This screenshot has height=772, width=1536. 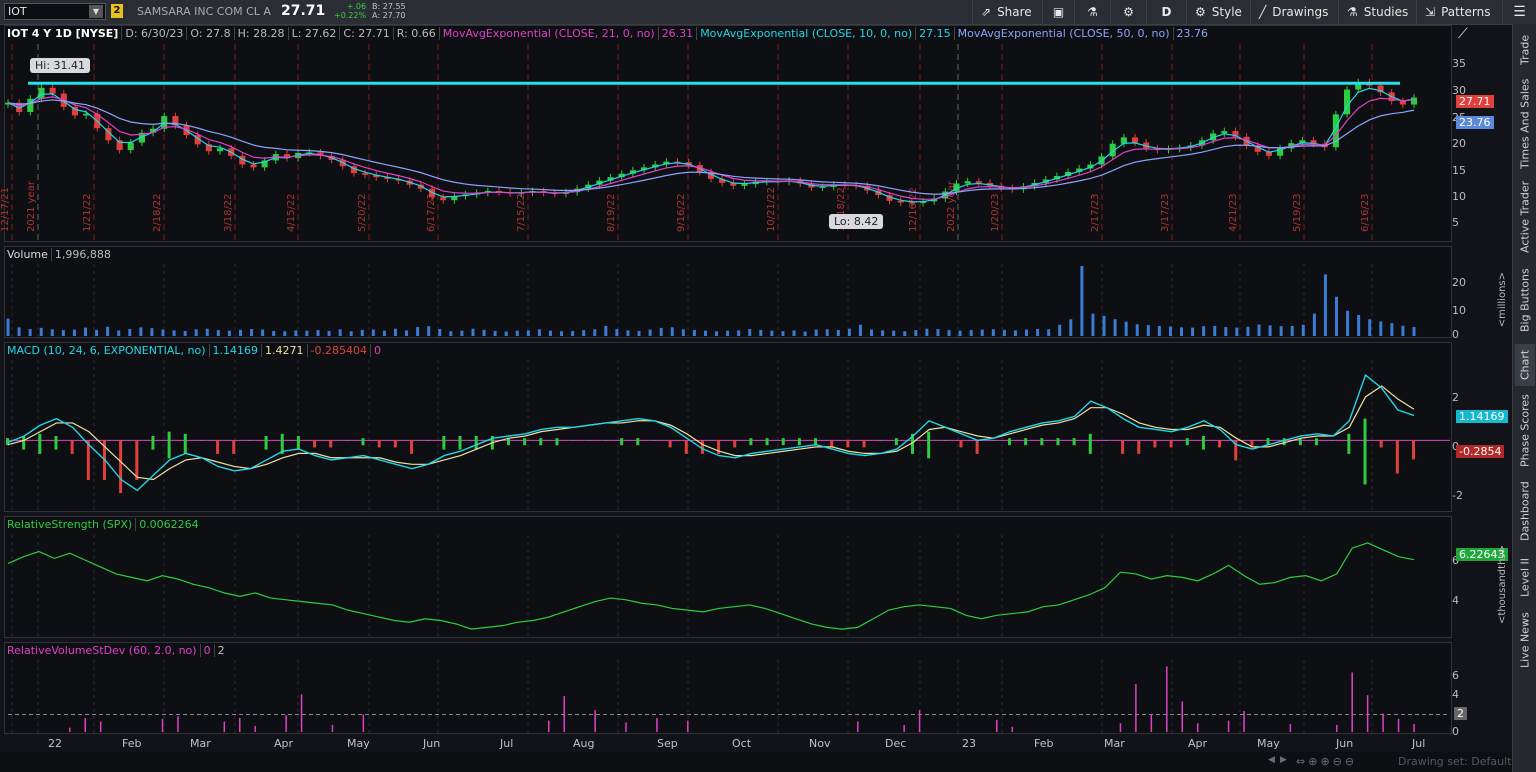 I want to click on zoom-controls: ⇔⊕⊕⊖⊖, so click(x=1326, y=761).